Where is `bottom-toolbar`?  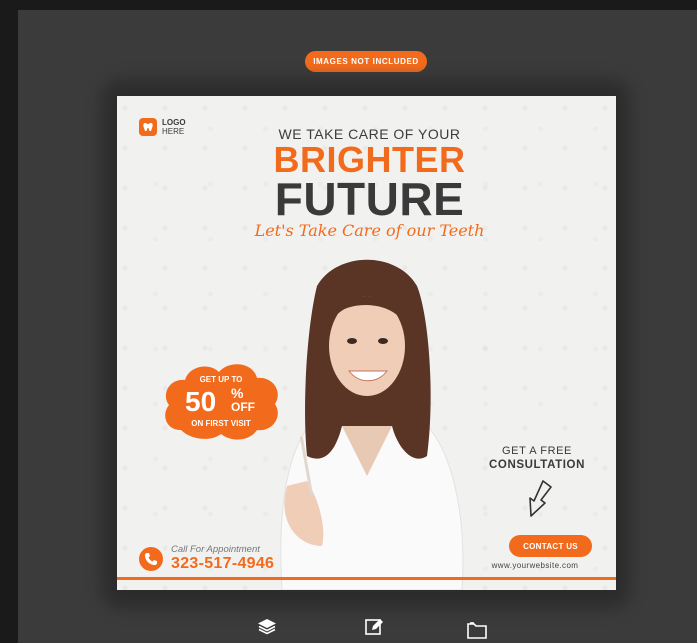
bottom-toolbar is located at coordinates (348, 628).